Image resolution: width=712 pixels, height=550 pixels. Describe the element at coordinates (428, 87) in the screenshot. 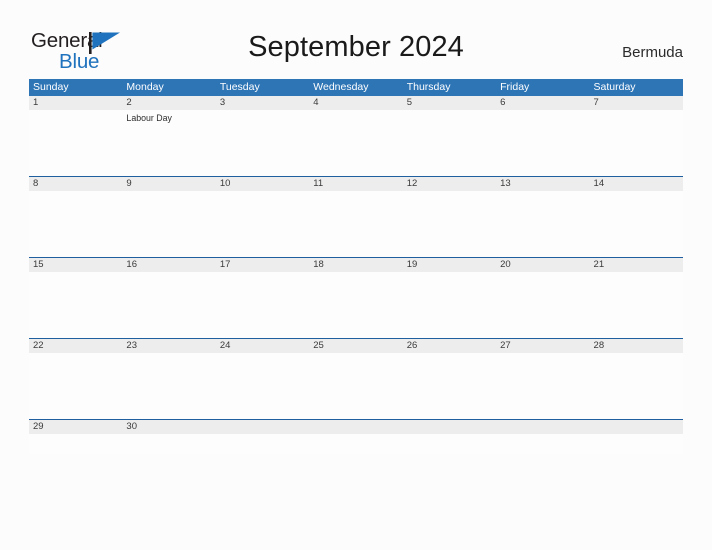

I see `day-header-thursday: Thursday` at that location.